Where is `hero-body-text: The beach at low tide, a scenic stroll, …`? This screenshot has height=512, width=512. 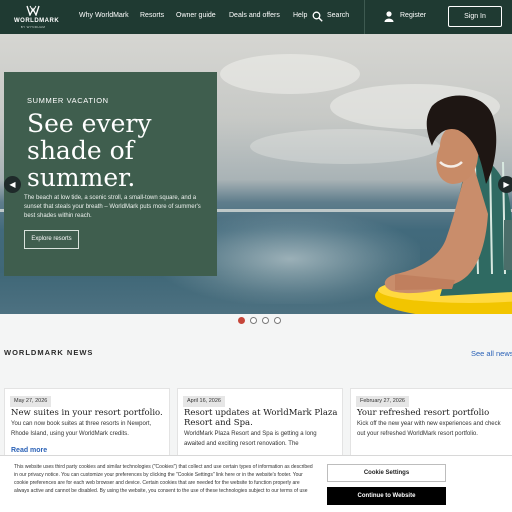 hero-body-text: The beach at low tide, a scenic stroll, … is located at coordinates (112, 207).